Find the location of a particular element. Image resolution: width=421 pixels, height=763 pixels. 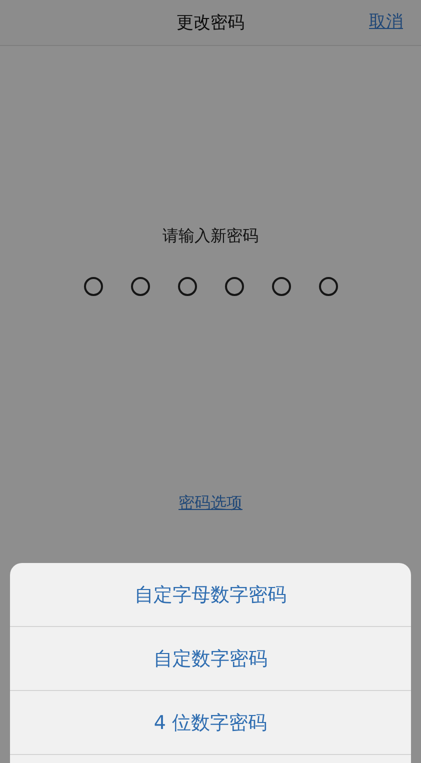

prompt-text: 请输入新密码 is located at coordinates (210, 236).